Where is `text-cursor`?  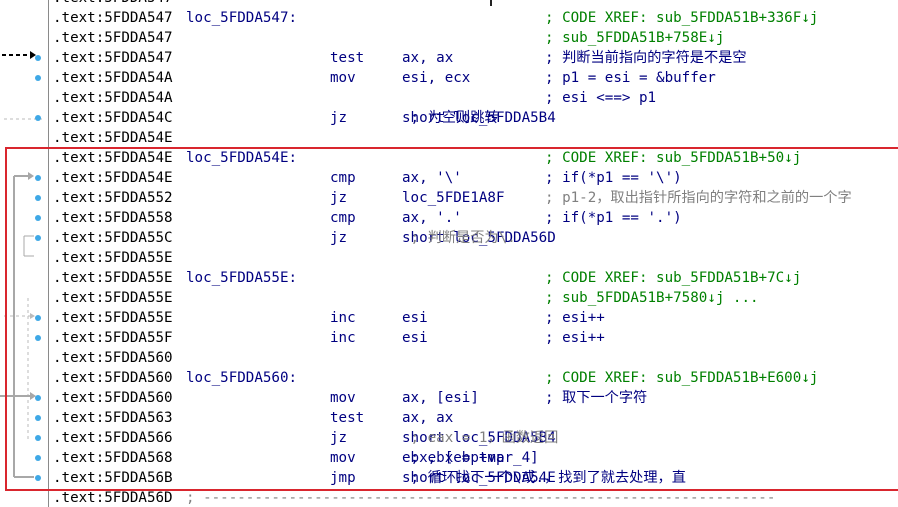
text-cursor is located at coordinates (491, 3).